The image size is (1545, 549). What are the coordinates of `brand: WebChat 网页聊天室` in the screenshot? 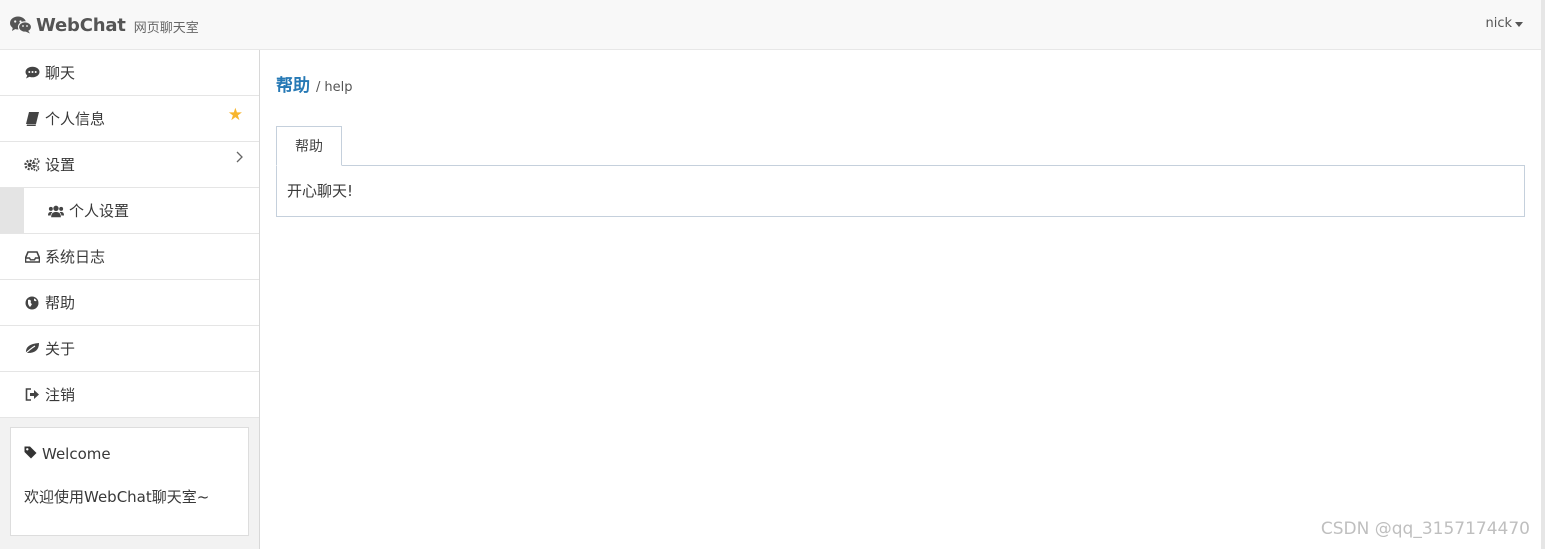 It's located at (104, 25).